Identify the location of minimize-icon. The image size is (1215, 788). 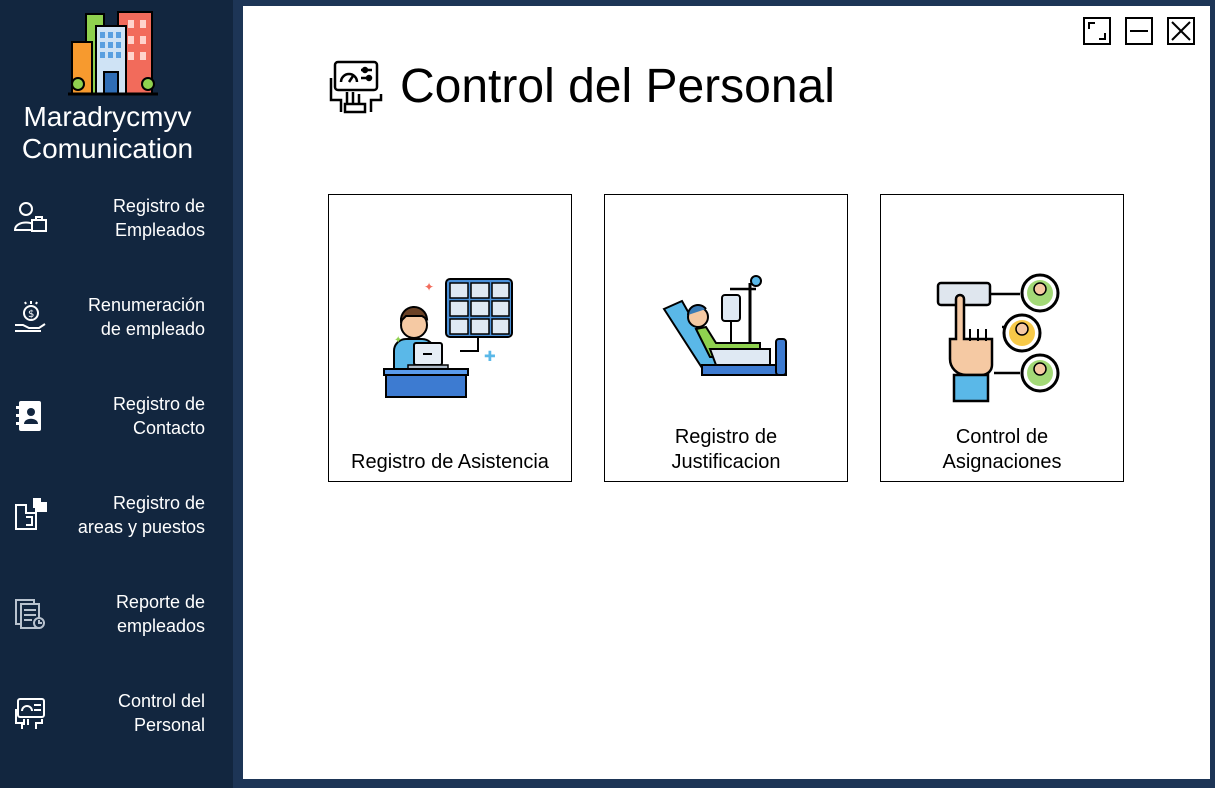
(1139, 31).